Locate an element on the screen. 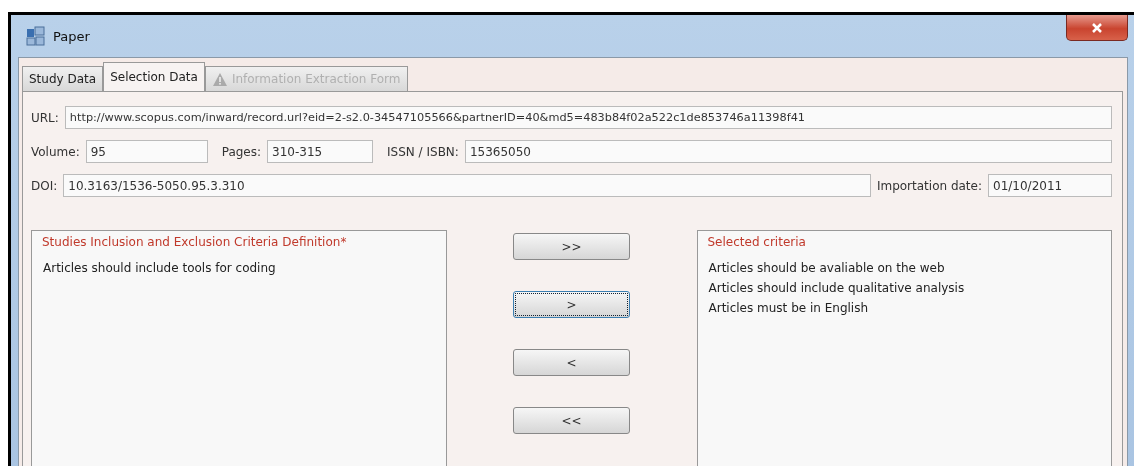 Image resolution: width=1134 pixels, height=466 pixels. move-button: >> is located at coordinates (571, 246).